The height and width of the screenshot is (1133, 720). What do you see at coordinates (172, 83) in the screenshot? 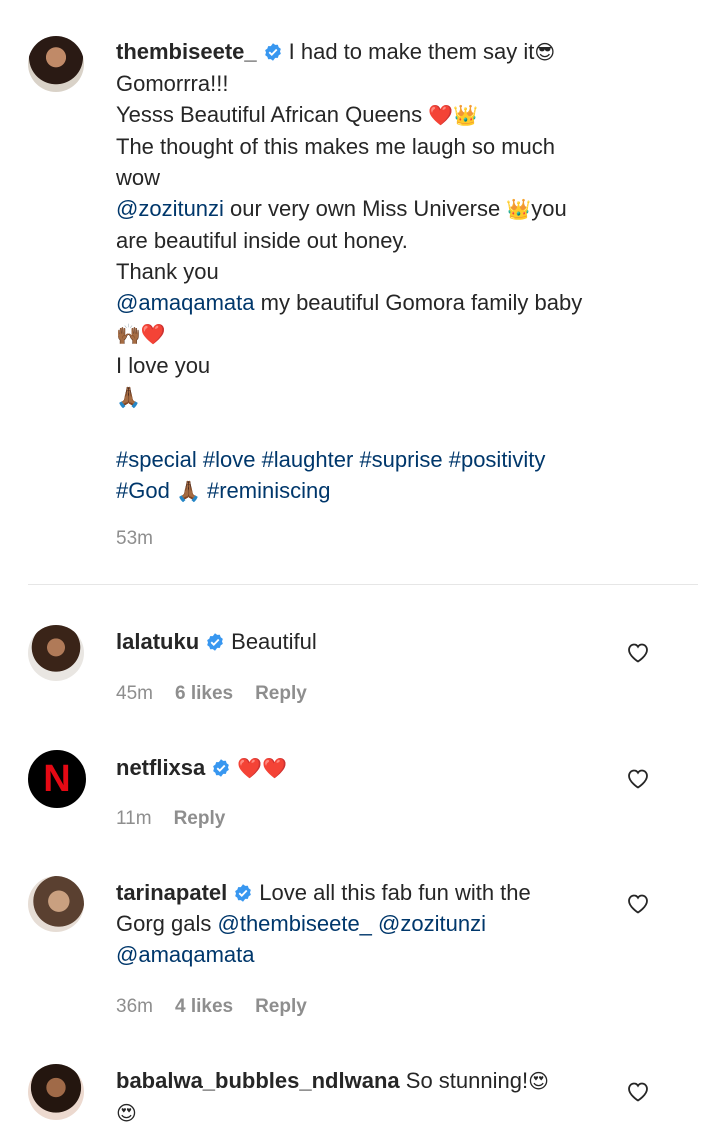
I see `caption-line-2: Gomorrra!!!` at bounding box center [172, 83].